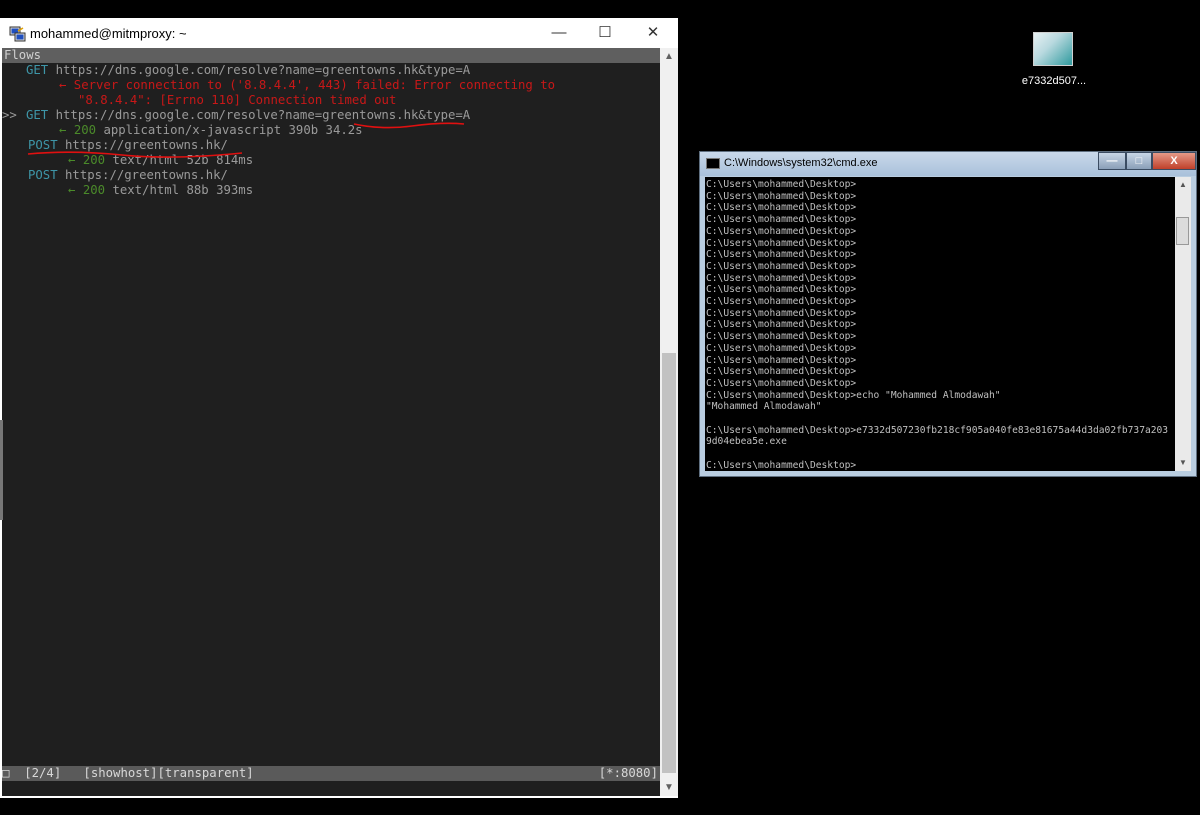 This screenshot has width=1200, height=815. Describe the element at coordinates (605, 33) in the screenshot. I see `maximize-button: ☐` at that location.